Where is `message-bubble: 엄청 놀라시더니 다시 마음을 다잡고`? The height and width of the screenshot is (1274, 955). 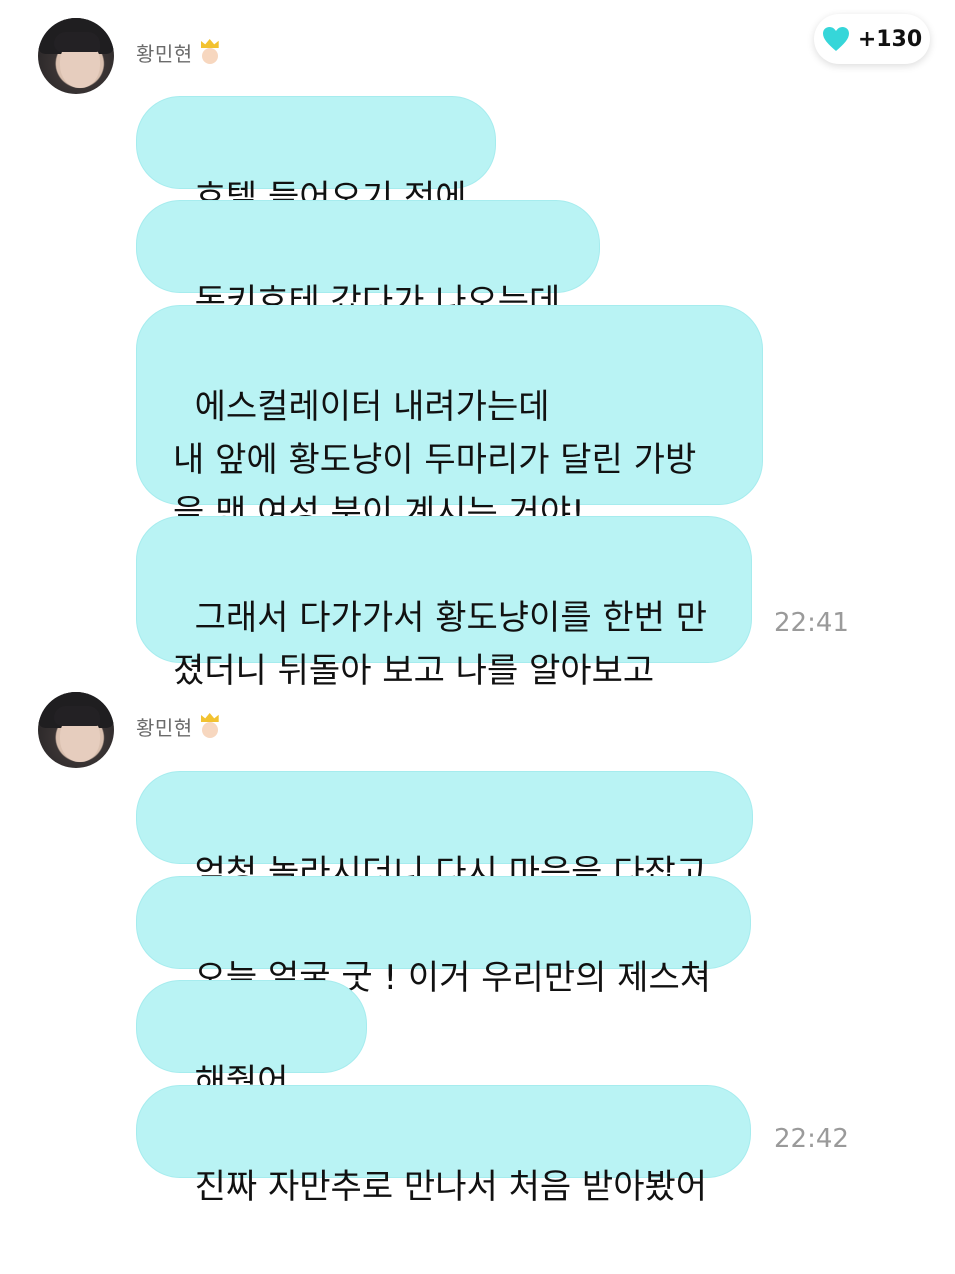 message-bubble: 엄청 놀라시더니 다시 마음을 다잡고 is located at coordinates (444, 832).